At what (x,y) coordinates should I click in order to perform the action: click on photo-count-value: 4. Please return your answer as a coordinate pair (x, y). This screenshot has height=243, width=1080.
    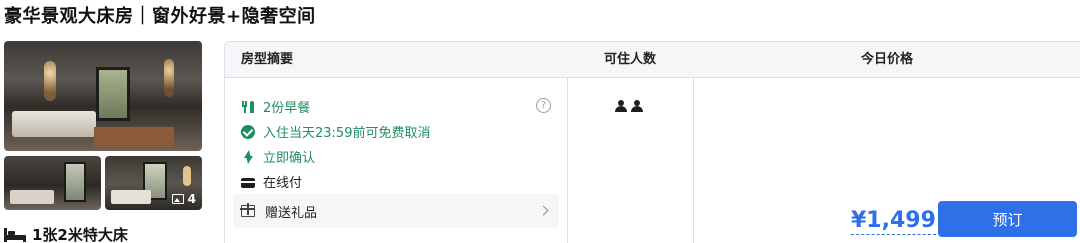
    Looking at the image, I should click on (191, 199).